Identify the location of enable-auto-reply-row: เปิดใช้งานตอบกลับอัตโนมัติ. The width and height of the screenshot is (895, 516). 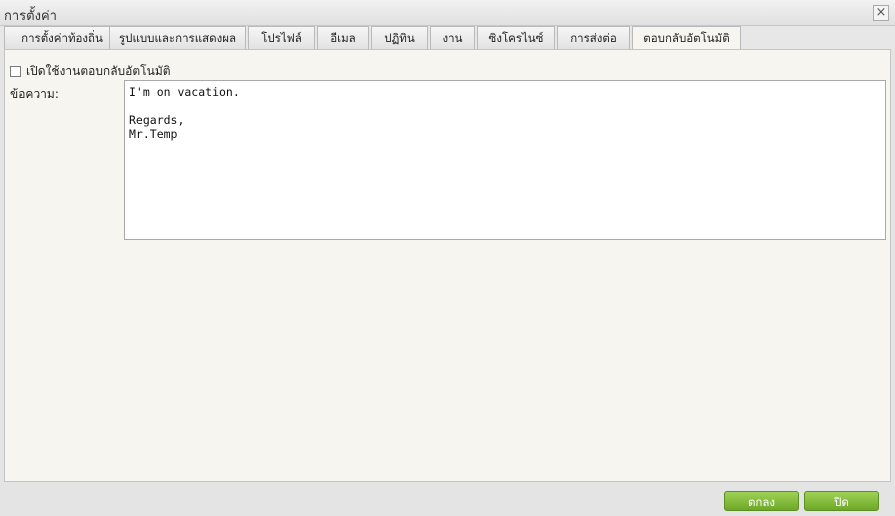
(90, 71).